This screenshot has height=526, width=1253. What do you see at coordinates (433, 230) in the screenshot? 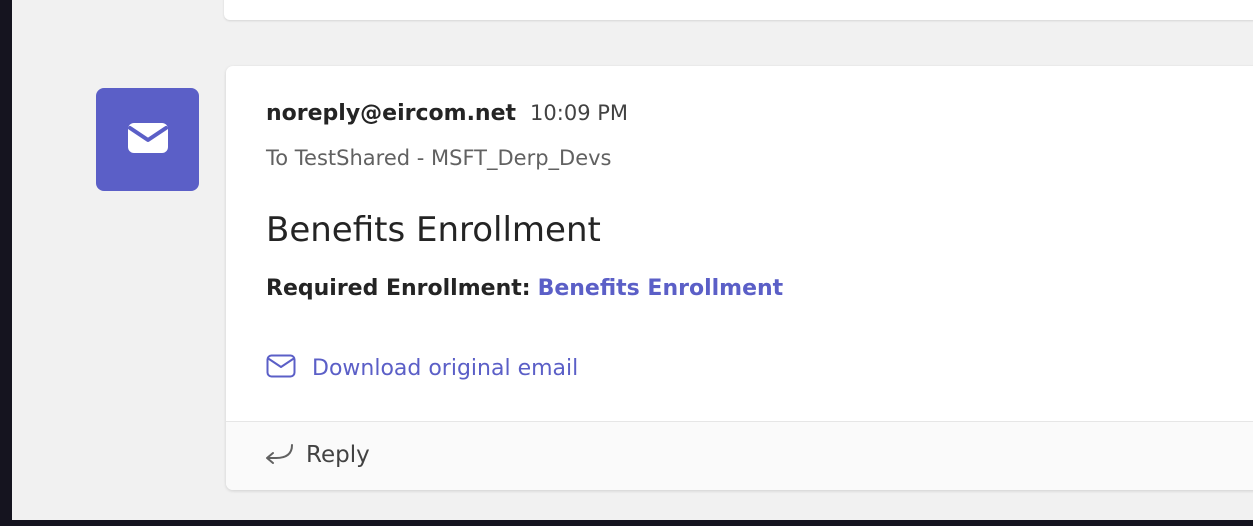
I see `message-subject: Benefits Enrollment` at bounding box center [433, 230].